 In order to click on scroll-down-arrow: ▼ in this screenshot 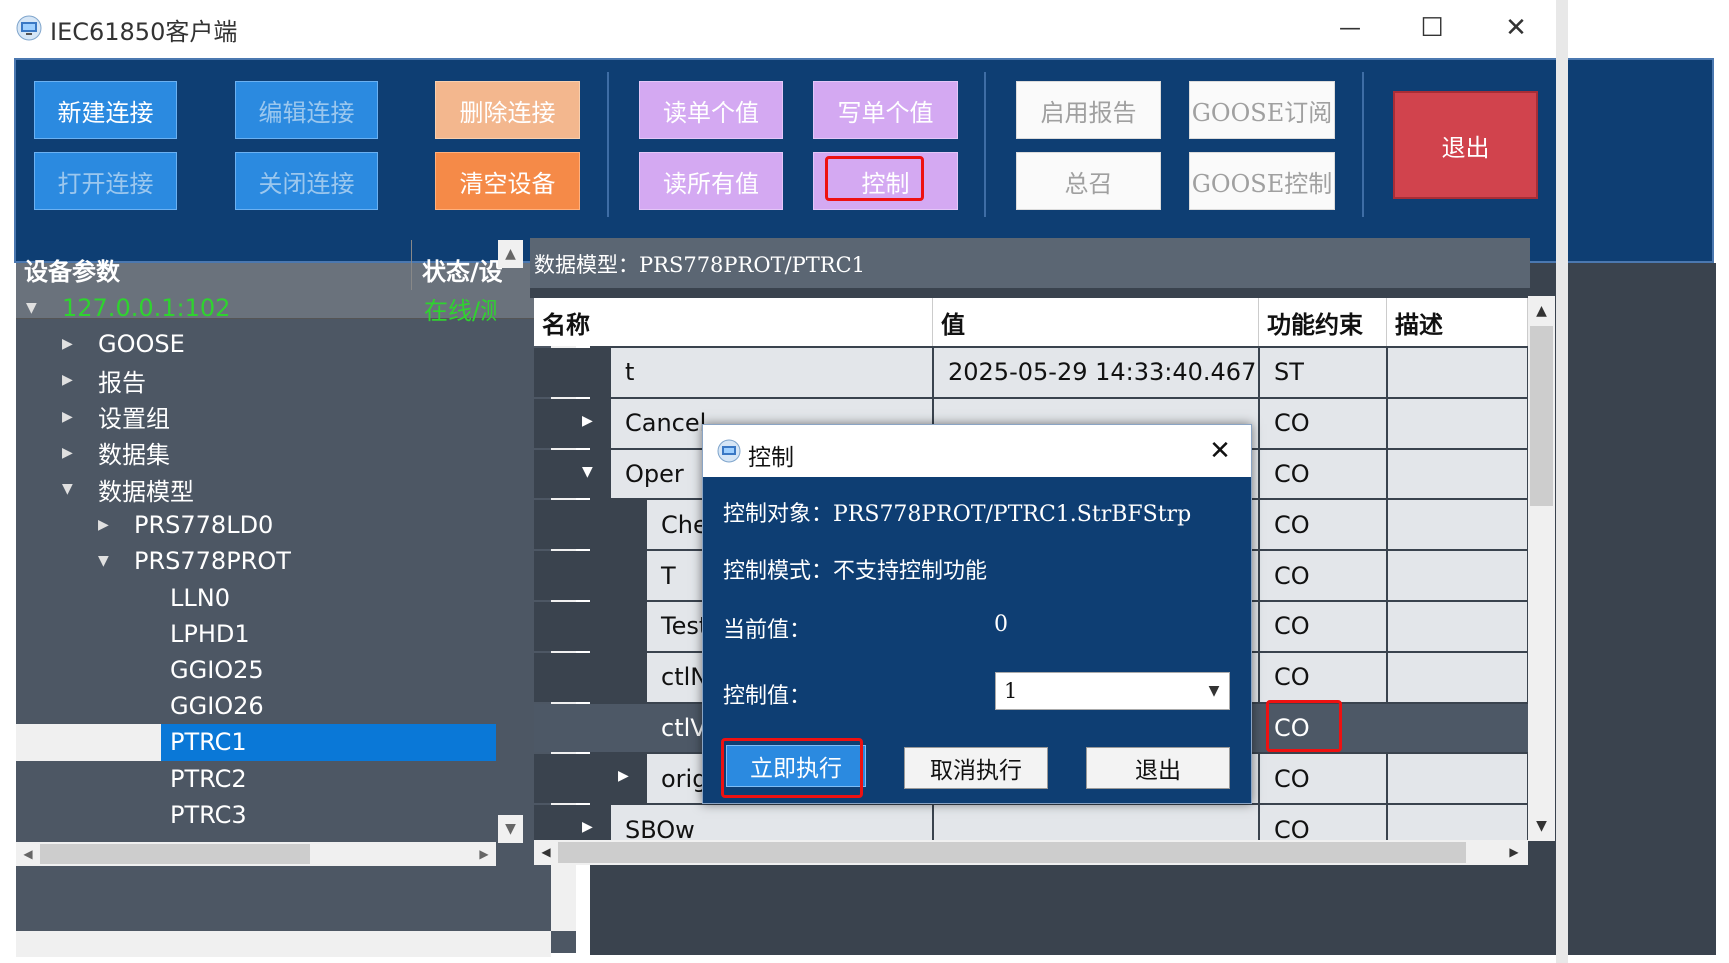, I will do `click(510, 829)`.